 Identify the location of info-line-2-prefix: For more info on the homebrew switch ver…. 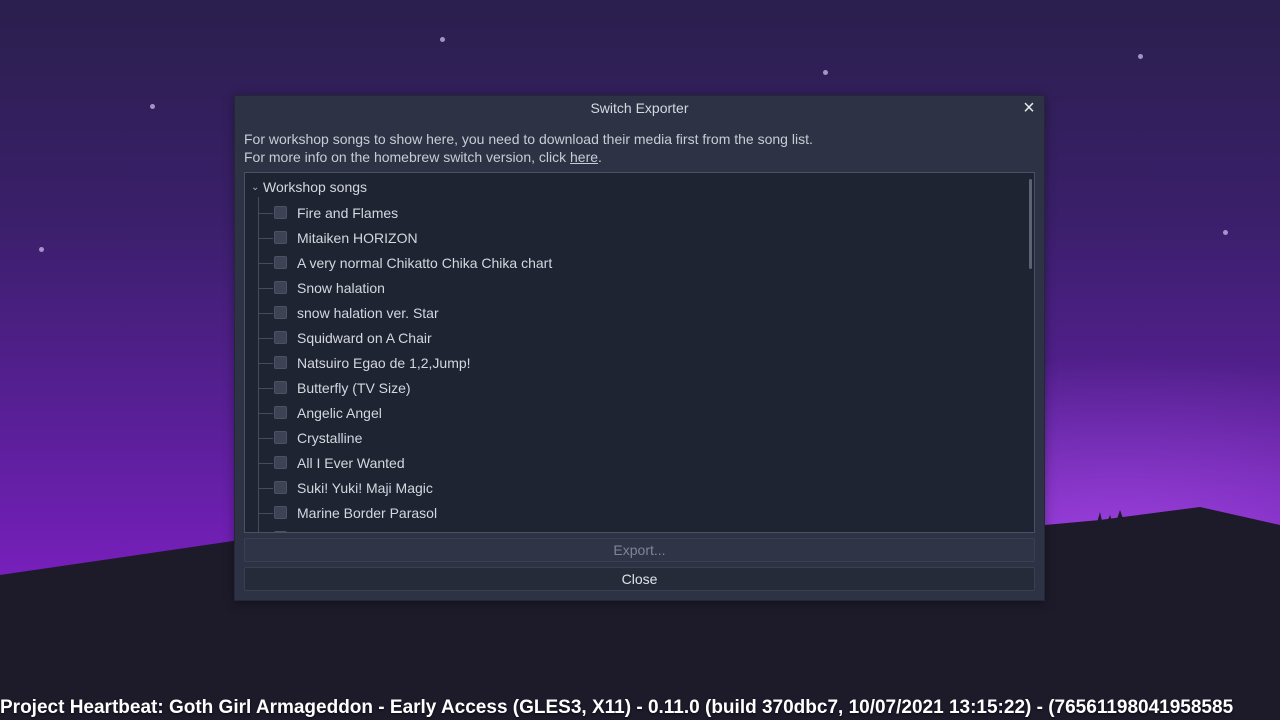
(407, 157).